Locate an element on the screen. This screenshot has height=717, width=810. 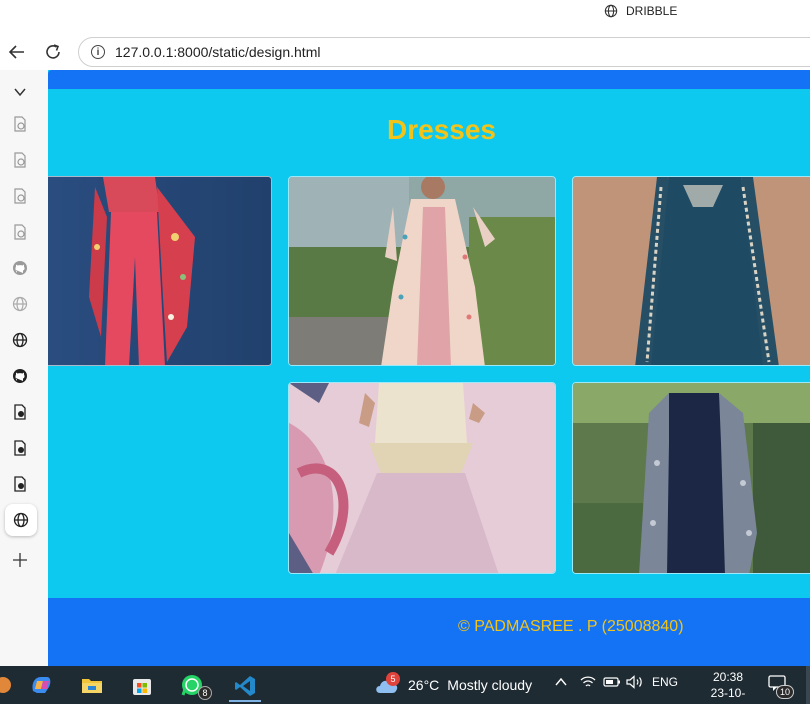
copilot-icon is located at coordinates (41, 685).